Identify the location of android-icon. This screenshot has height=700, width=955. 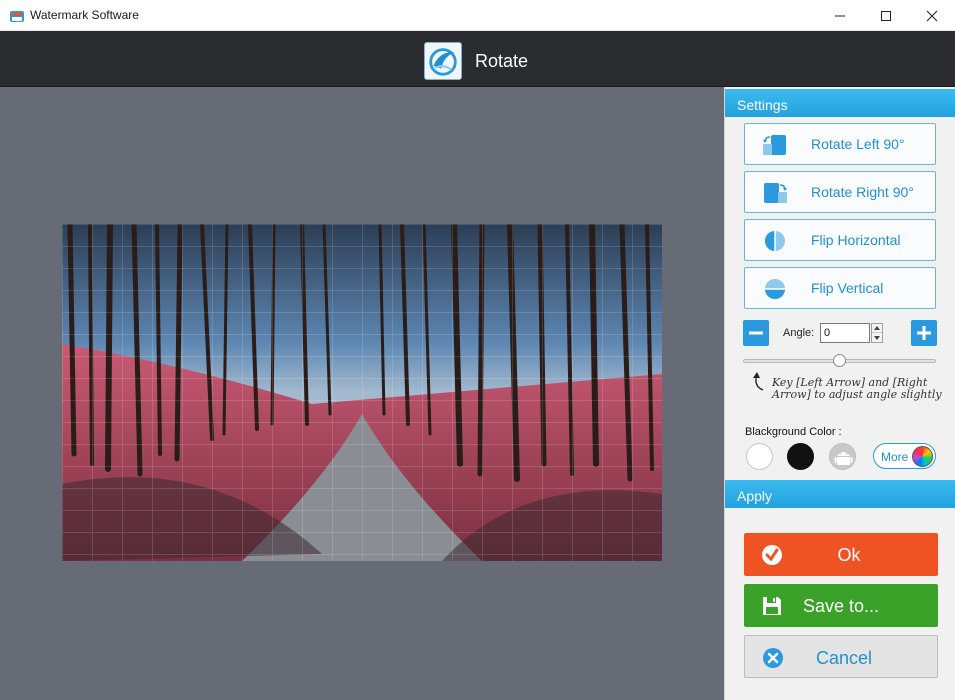
(843, 458).